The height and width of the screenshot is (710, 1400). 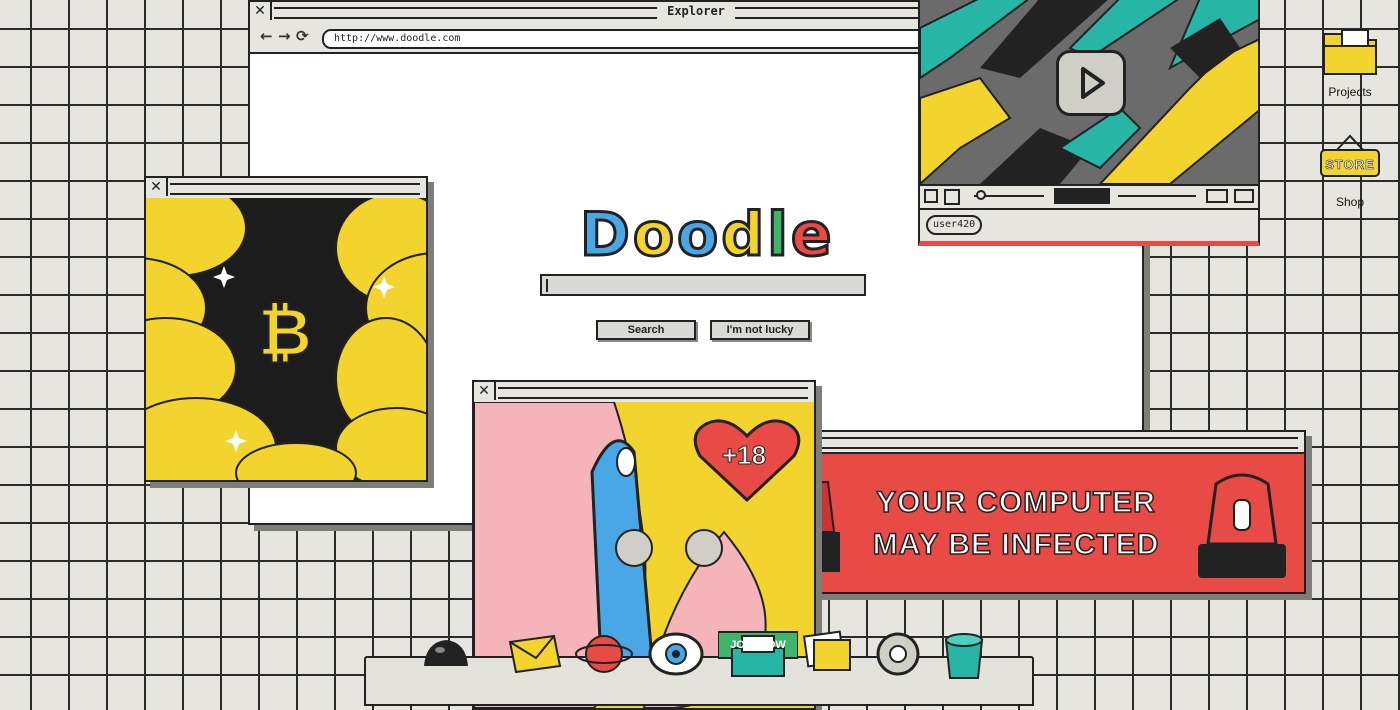 What do you see at coordinates (1217, 196) in the screenshot?
I see `fullscreen-icon` at bounding box center [1217, 196].